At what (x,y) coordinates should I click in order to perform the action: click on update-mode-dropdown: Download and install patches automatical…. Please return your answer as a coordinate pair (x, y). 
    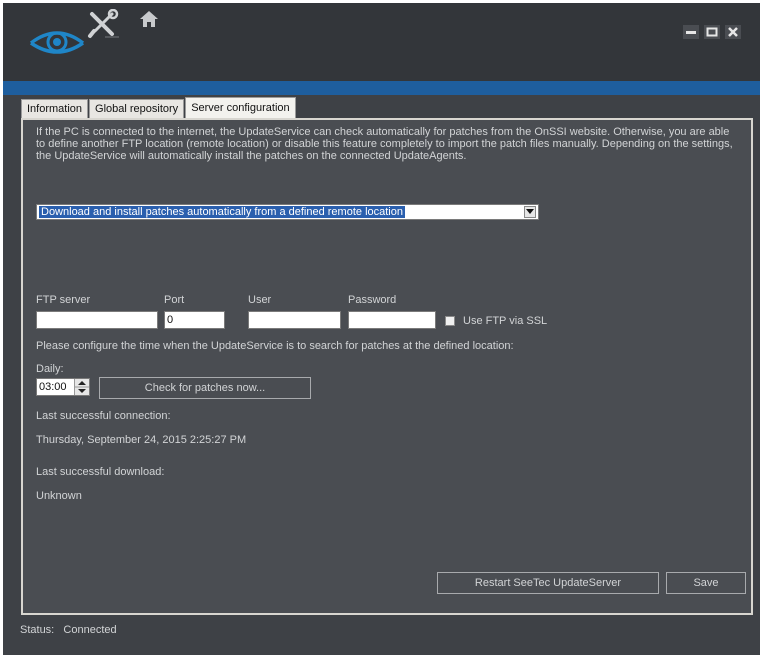
    Looking at the image, I should click on (287, 212).